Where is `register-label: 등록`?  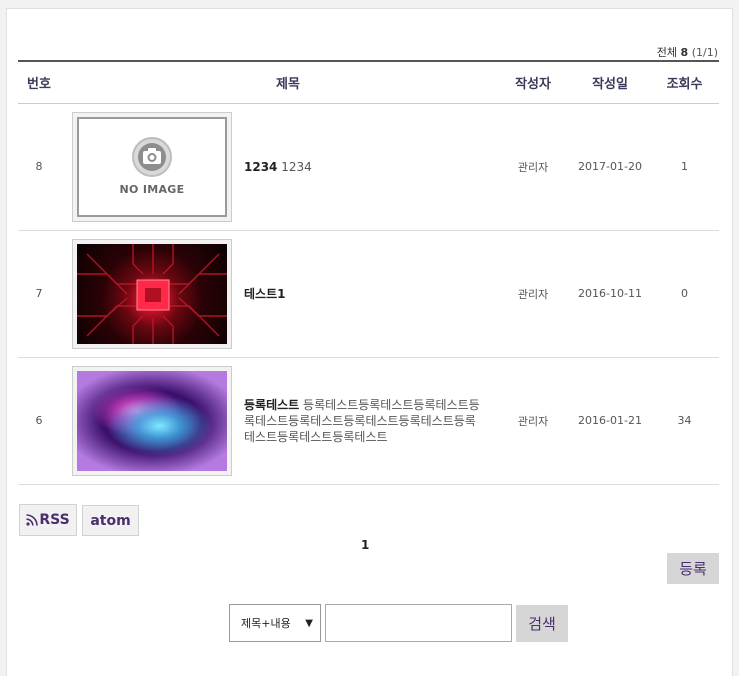
register-label: 등록 is located at coordinates (693, 569).